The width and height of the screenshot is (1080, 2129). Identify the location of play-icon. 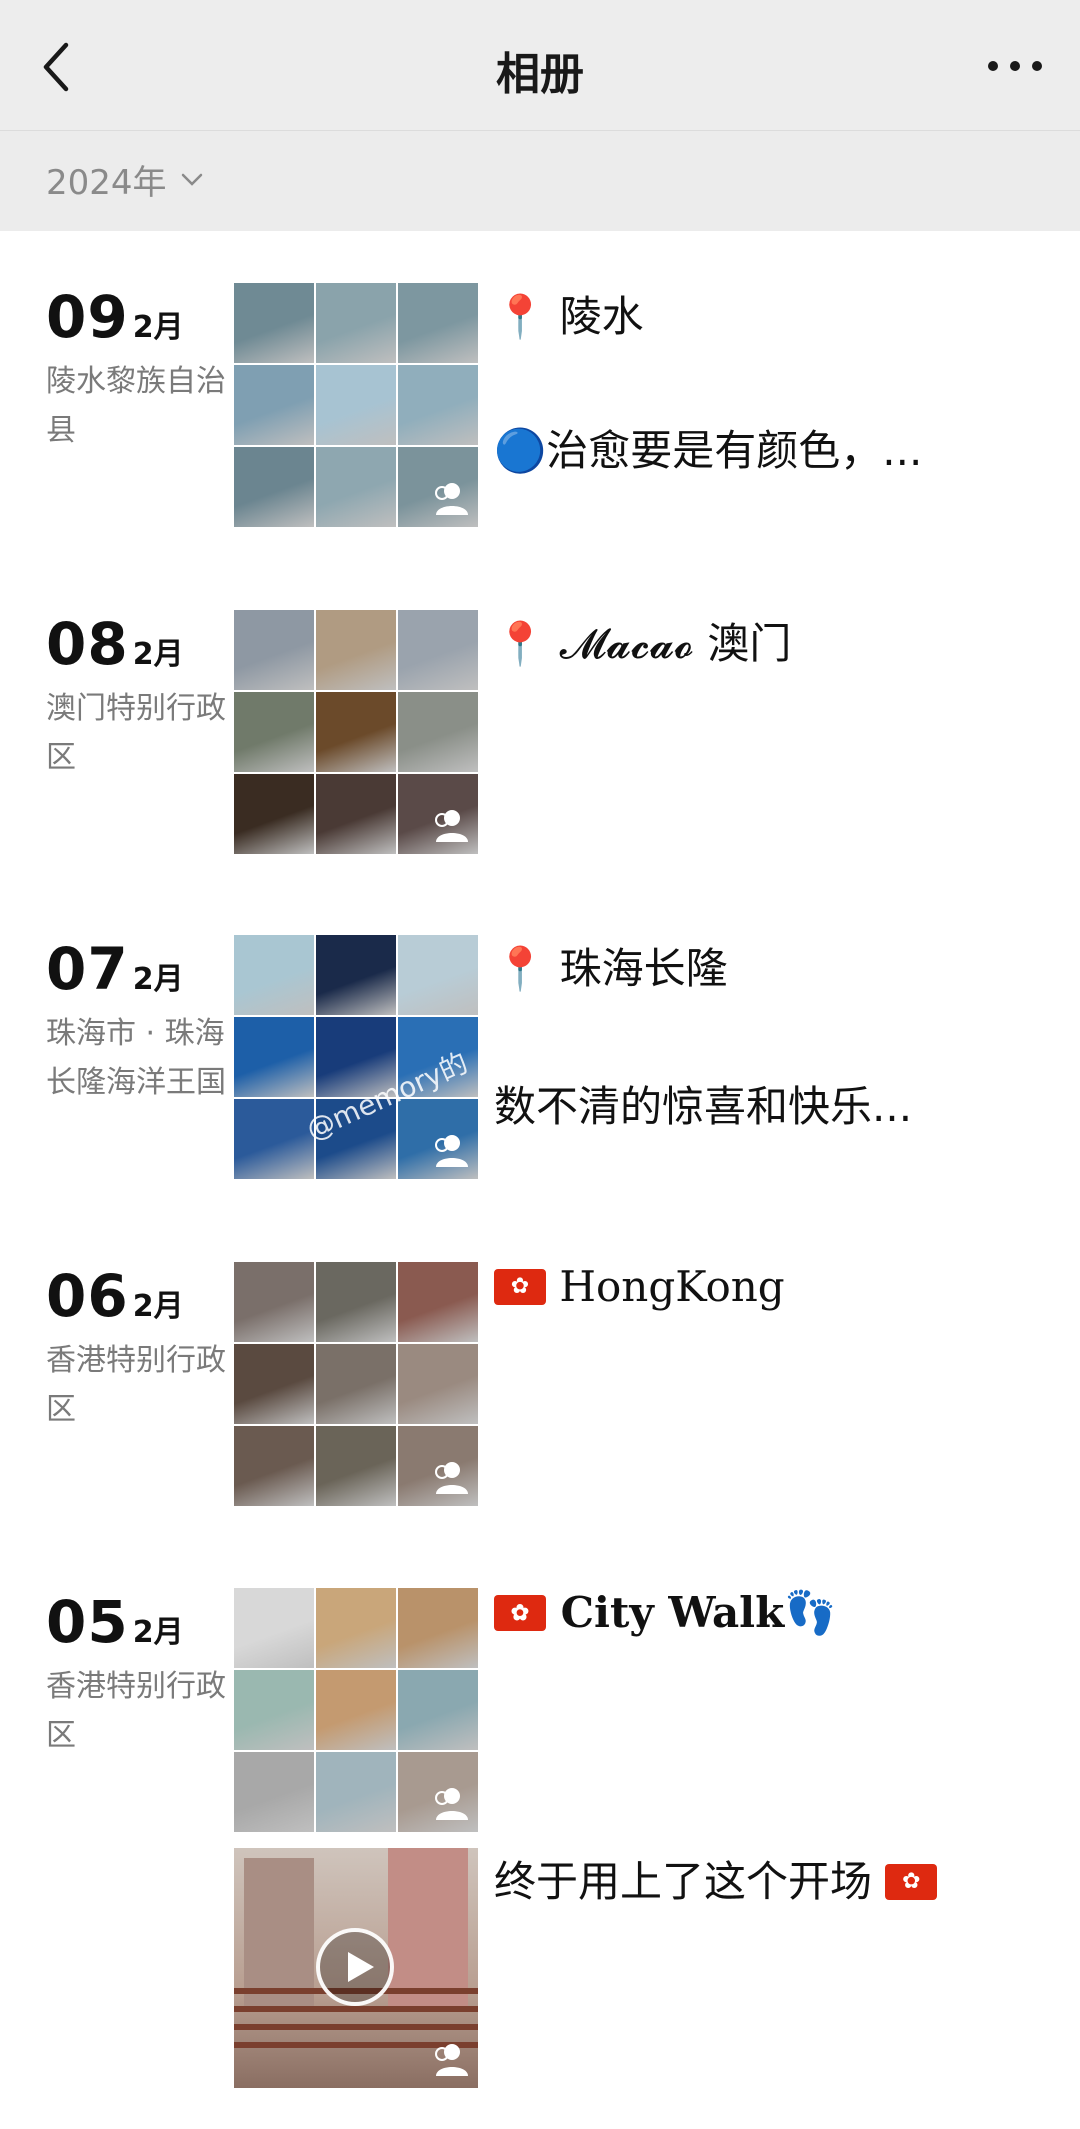
(355, 1967).